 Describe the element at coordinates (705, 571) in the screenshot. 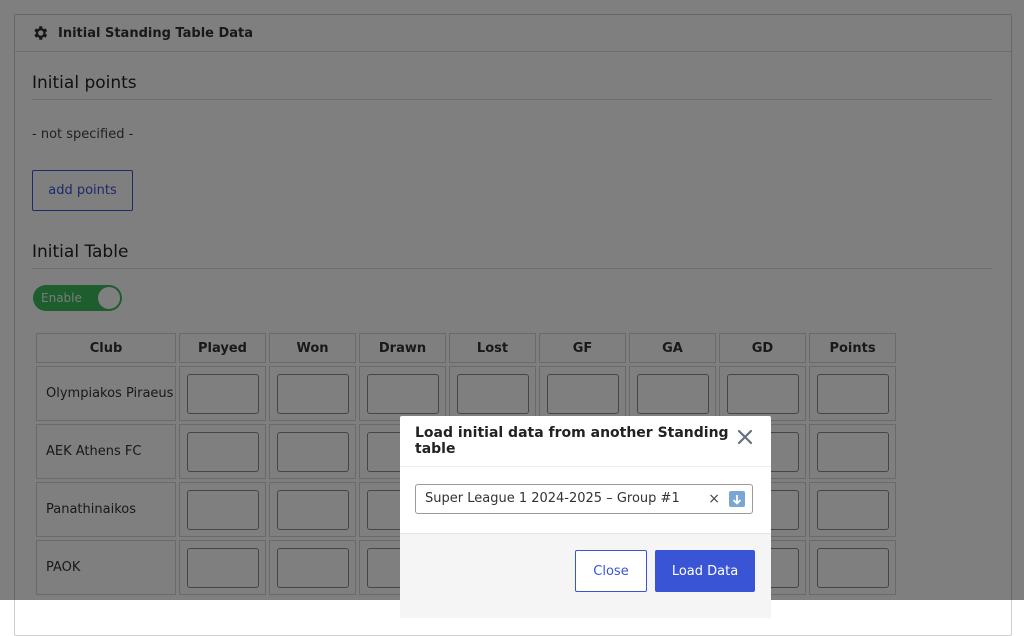

I see `load-data-button: Load Data` at that location.